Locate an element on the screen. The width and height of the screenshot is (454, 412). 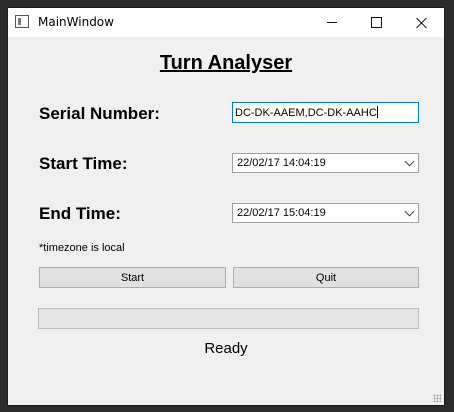
maximize-icon is located at coordinates (376, 22).